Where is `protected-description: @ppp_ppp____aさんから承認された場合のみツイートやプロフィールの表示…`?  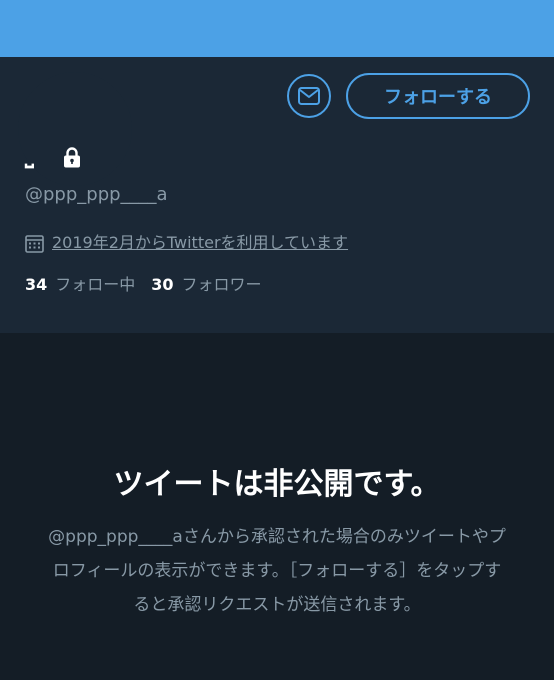
protected-description: @ppp_ppp____aさんから承認された場合のみツイートやプロフィールの表示… is located at coordinates (277, 571).